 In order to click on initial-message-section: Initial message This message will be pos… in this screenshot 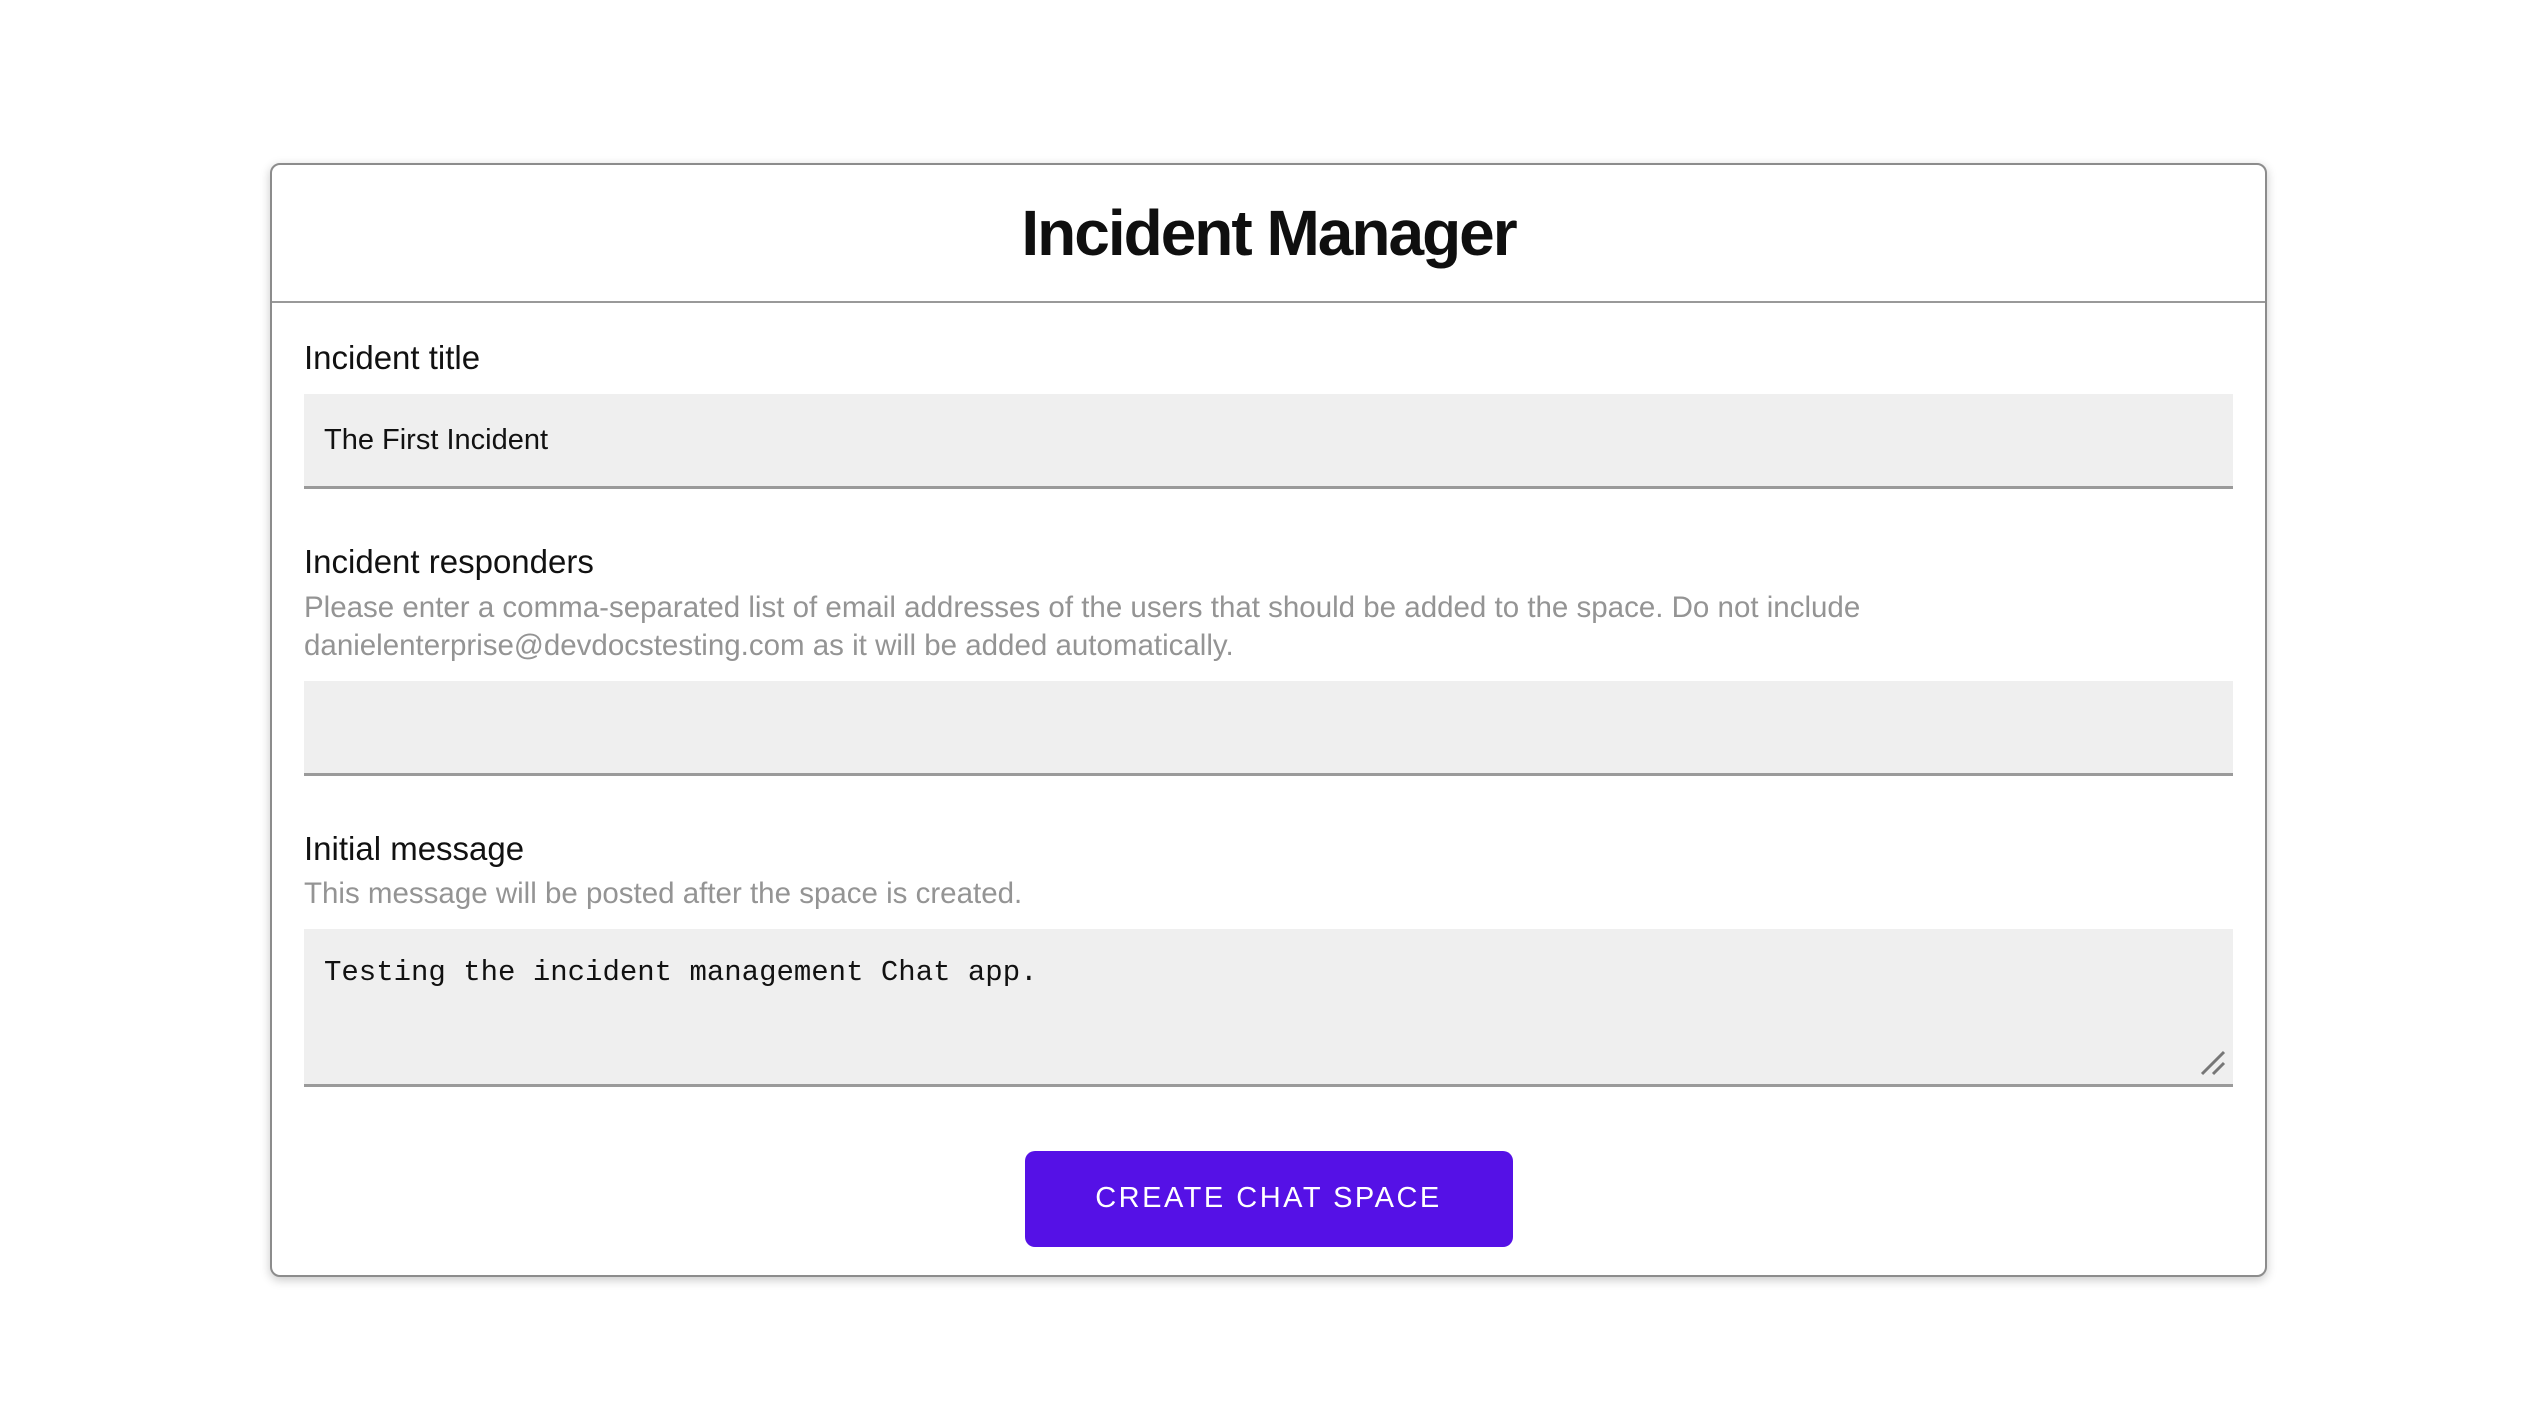, I will do `click(1268, 957)`.